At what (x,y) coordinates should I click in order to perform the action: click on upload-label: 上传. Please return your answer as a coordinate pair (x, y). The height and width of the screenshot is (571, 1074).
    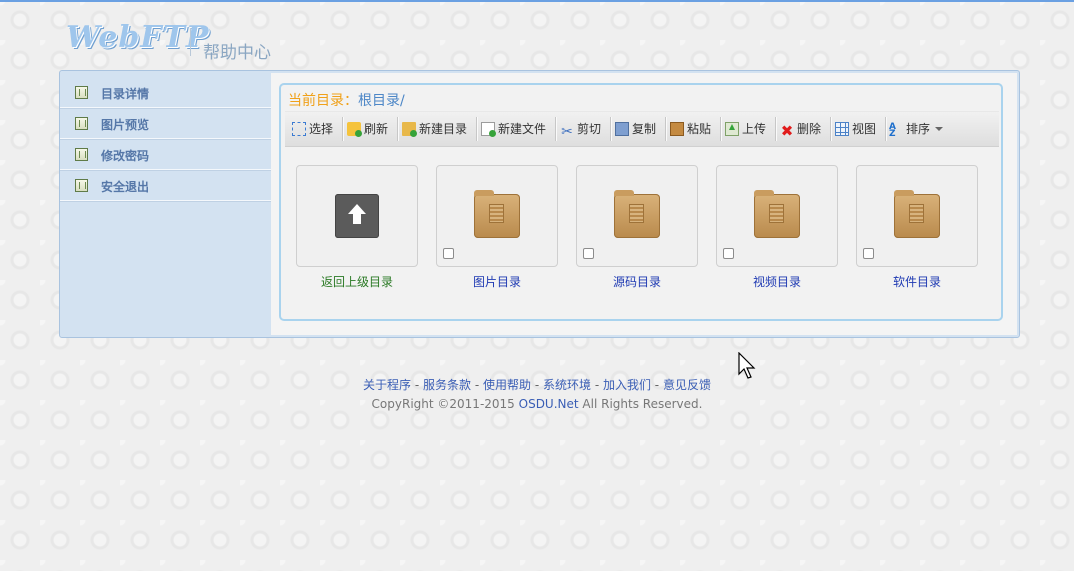
    Looking at the image, I should click on (754, 129).